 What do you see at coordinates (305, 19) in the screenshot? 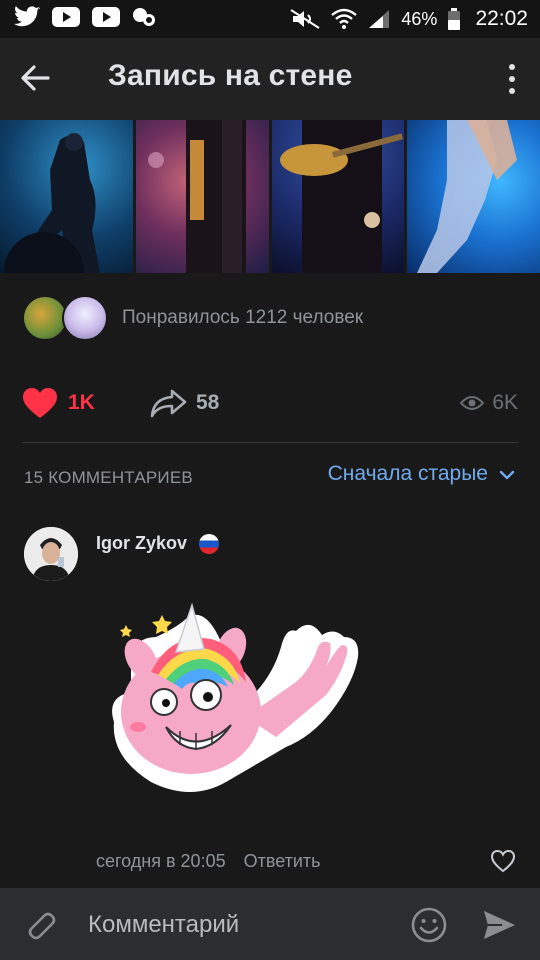
I see `mute-icon` at bounding box center [305, 19].